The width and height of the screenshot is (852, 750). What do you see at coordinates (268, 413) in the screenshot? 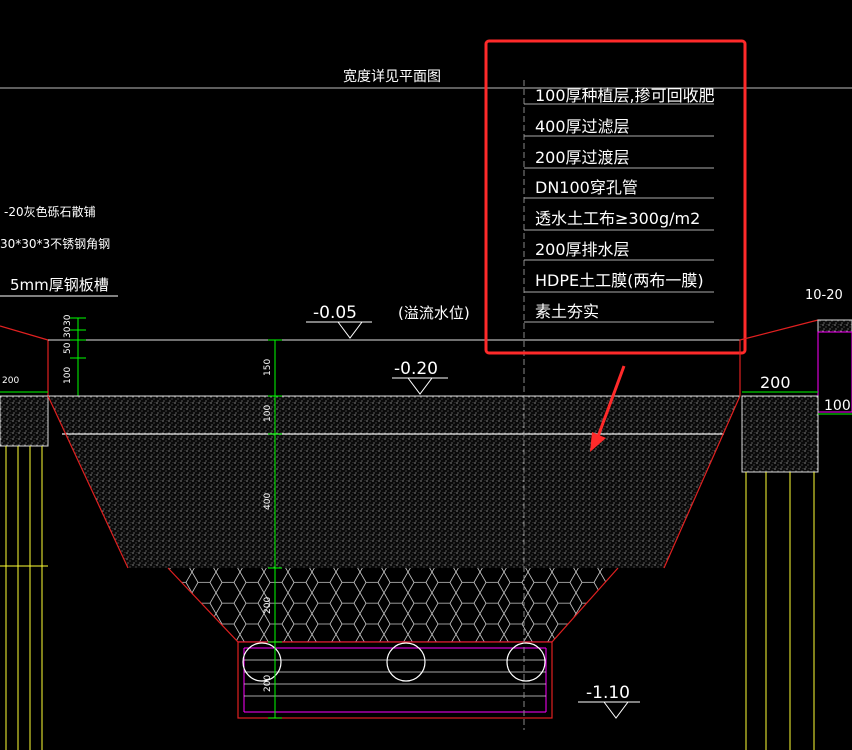
I see `center-dim-2: 100` at bounding box center [268, 413].